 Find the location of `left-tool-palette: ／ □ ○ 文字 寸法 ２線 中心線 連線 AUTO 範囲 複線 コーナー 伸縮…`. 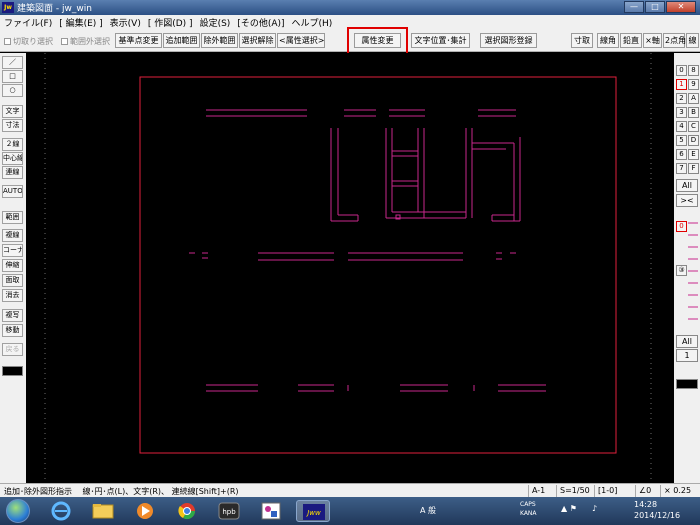

left-tool-palette: ／ □ ○ 文字 寸法 ２線 中心線 連線 AUTO 範囲 複線 コーナー 伸縮… is located at coordinates (13, 268).